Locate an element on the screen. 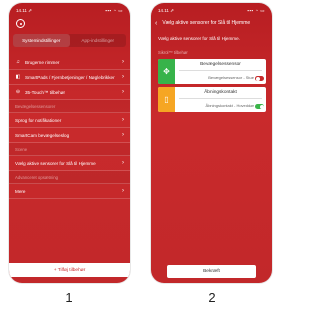  menu-item-label: Sprog for notifikationer is located at coordinates (38, 120).